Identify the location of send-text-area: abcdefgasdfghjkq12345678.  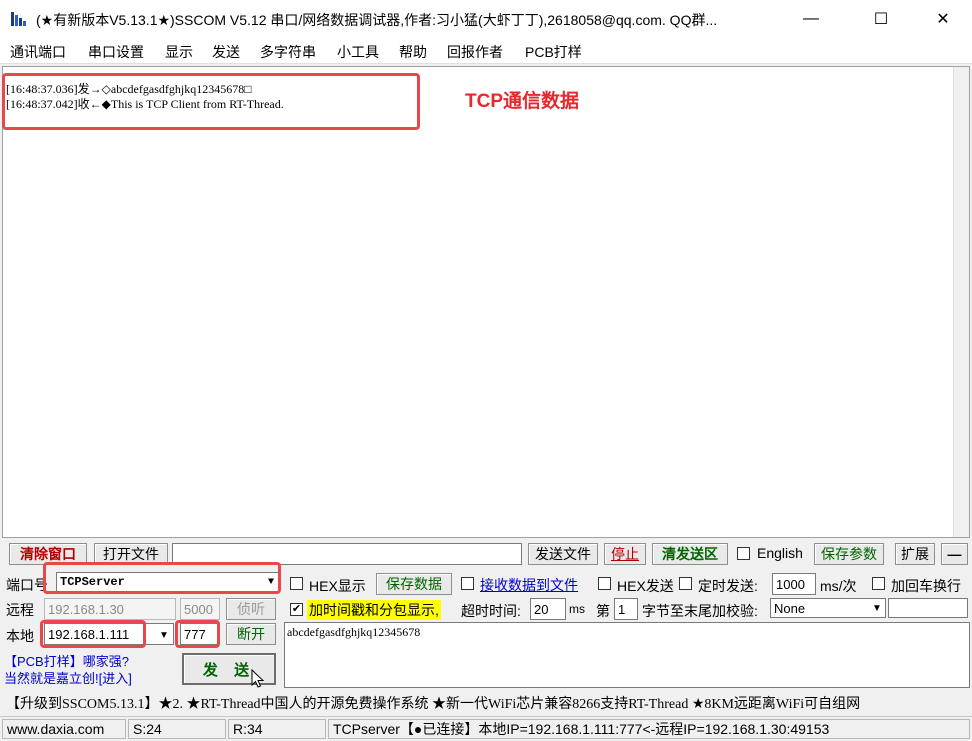
(627, 655).